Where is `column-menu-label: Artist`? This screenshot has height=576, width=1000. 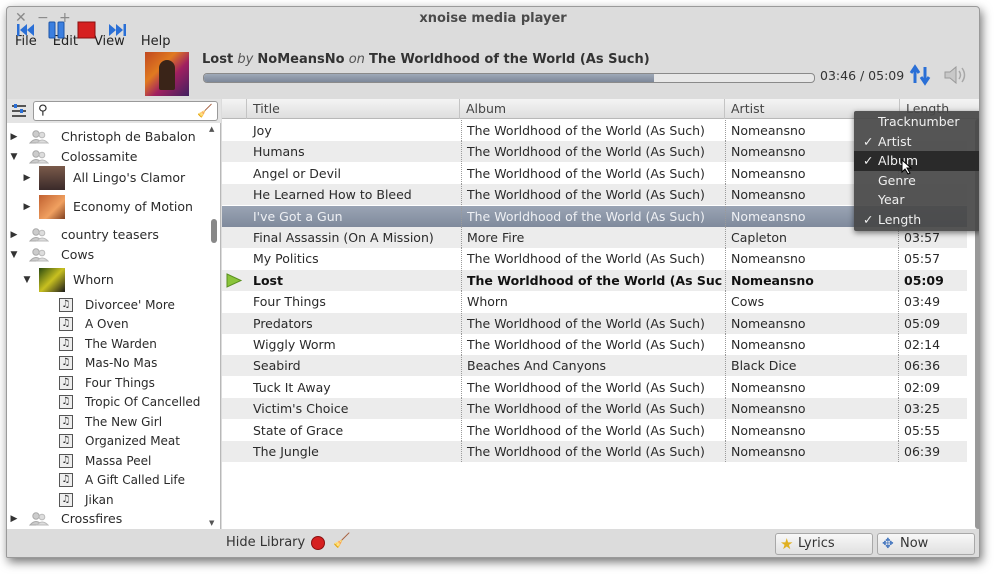
column-menu-label: Artist is located at coordinates (895, 141).